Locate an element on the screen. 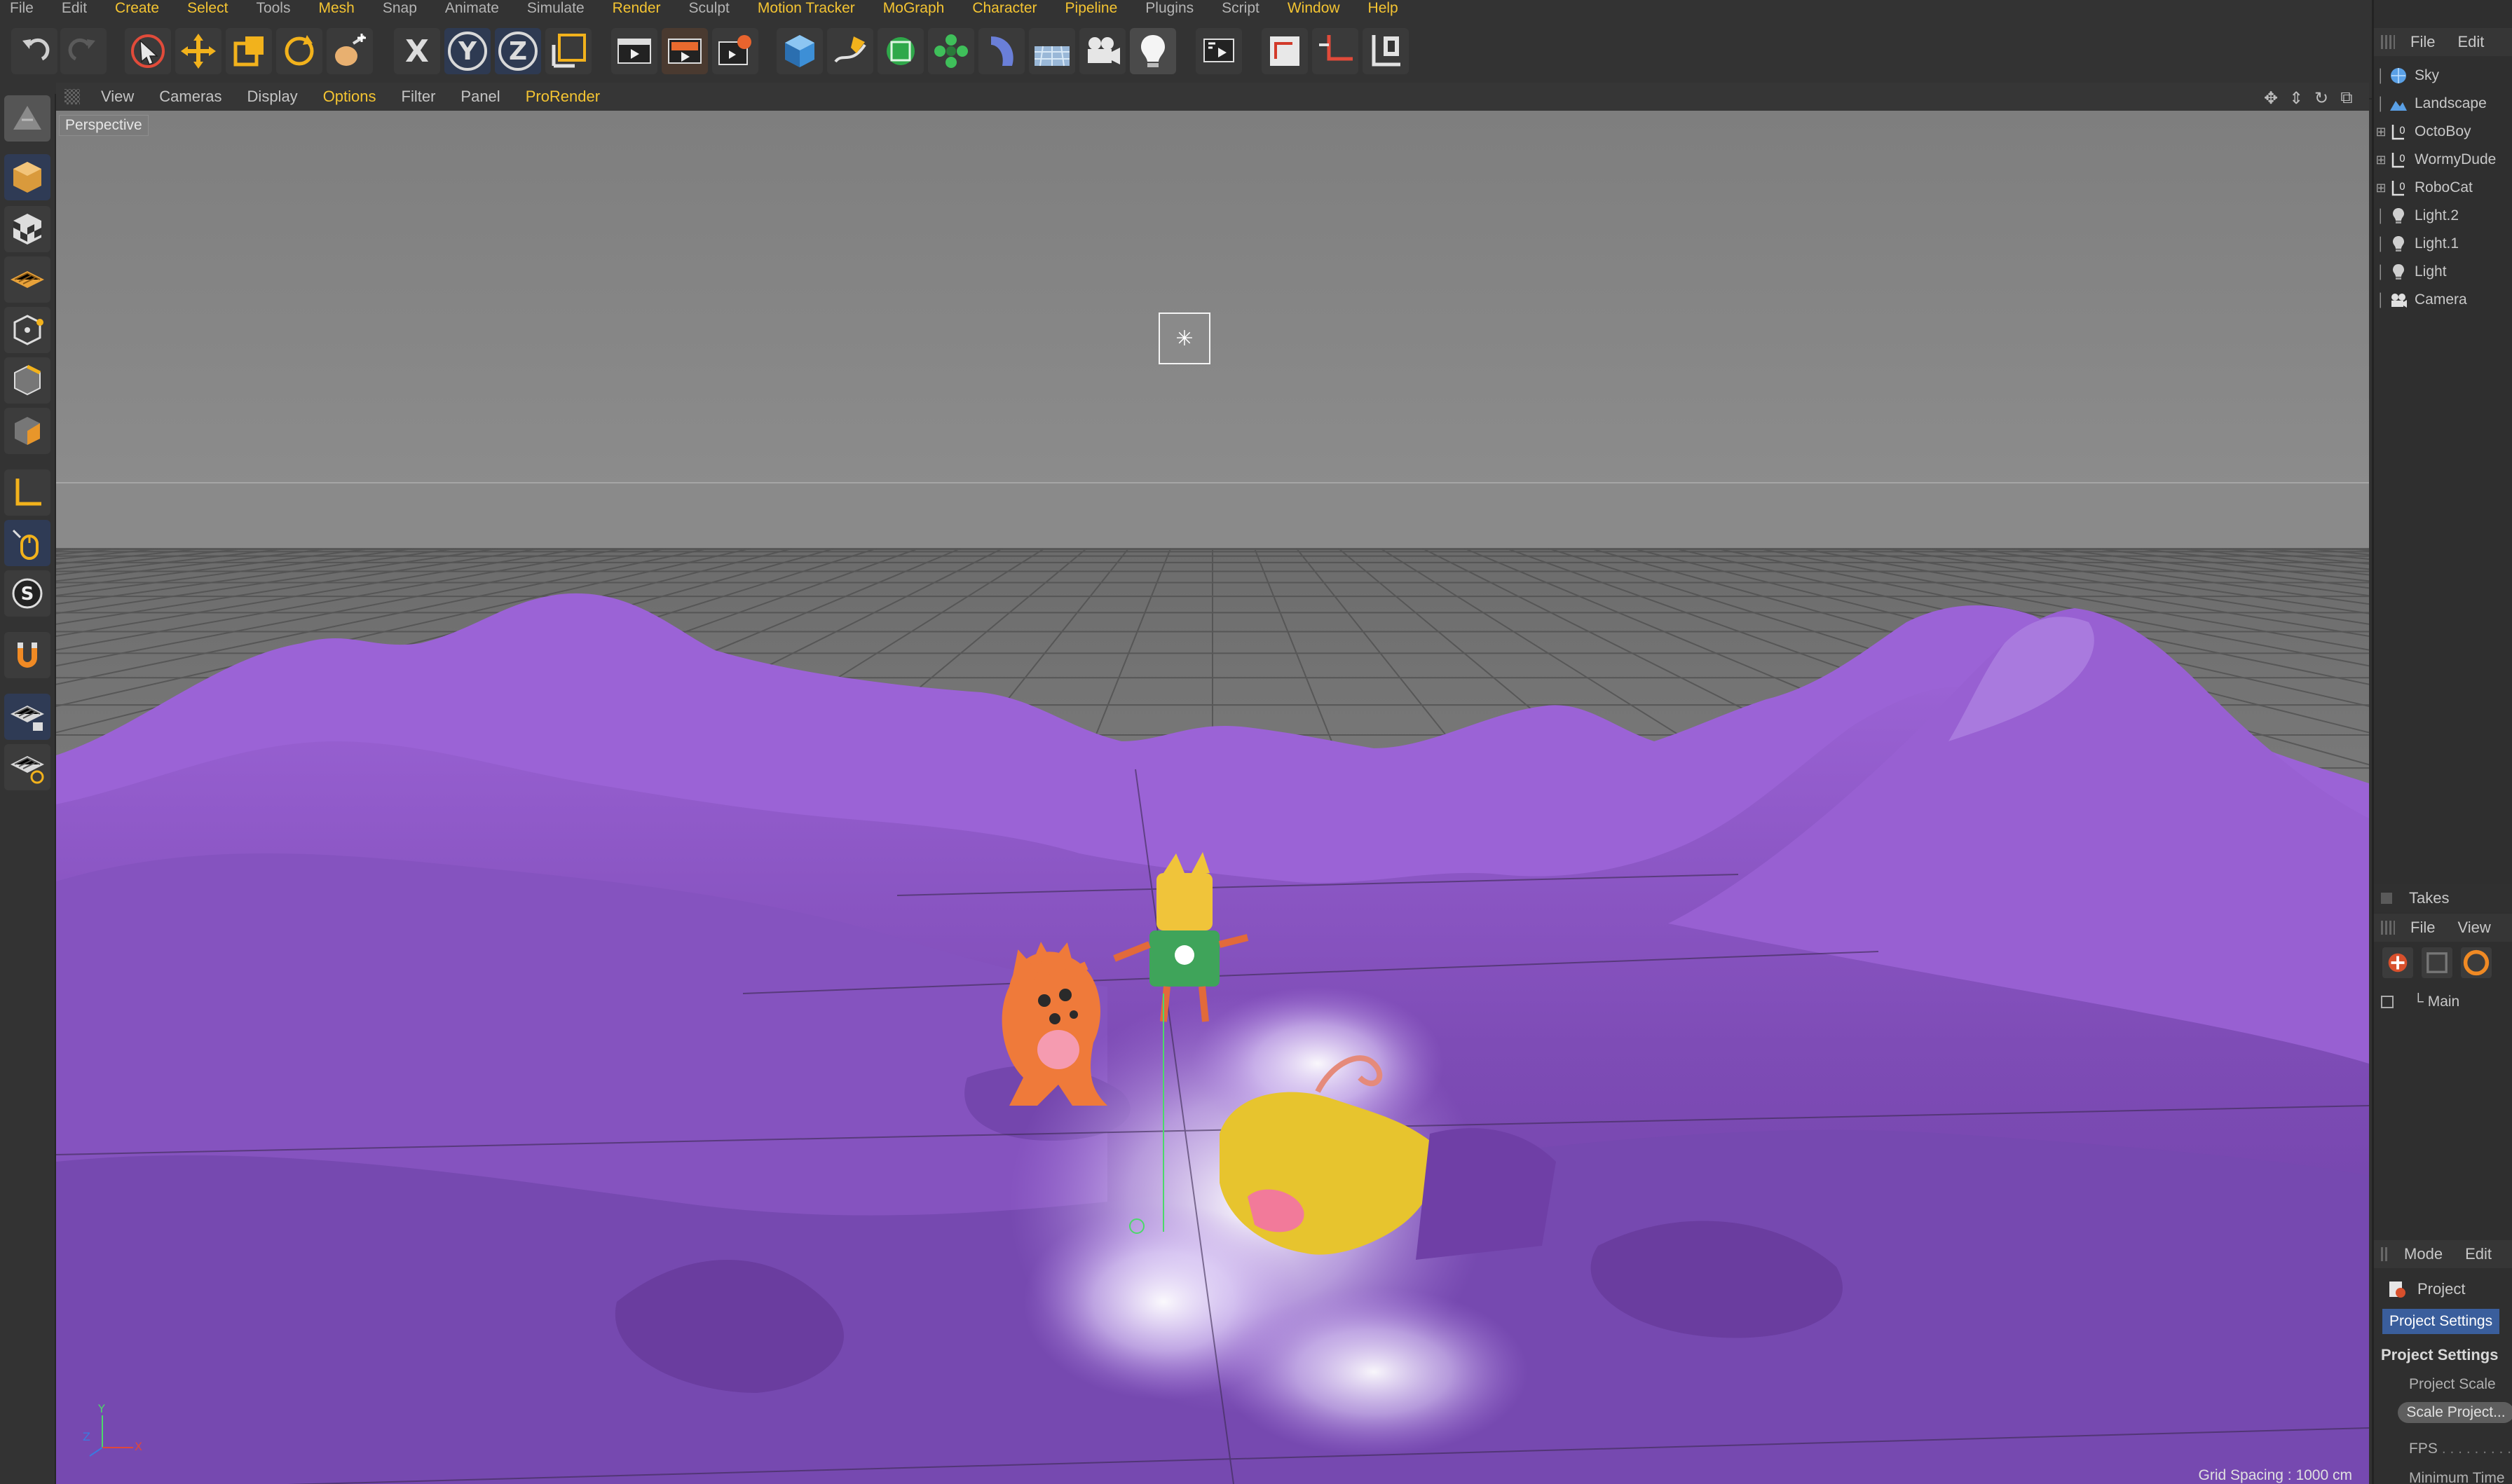  light-object: ✳ is located at coordinates (1184, 338).